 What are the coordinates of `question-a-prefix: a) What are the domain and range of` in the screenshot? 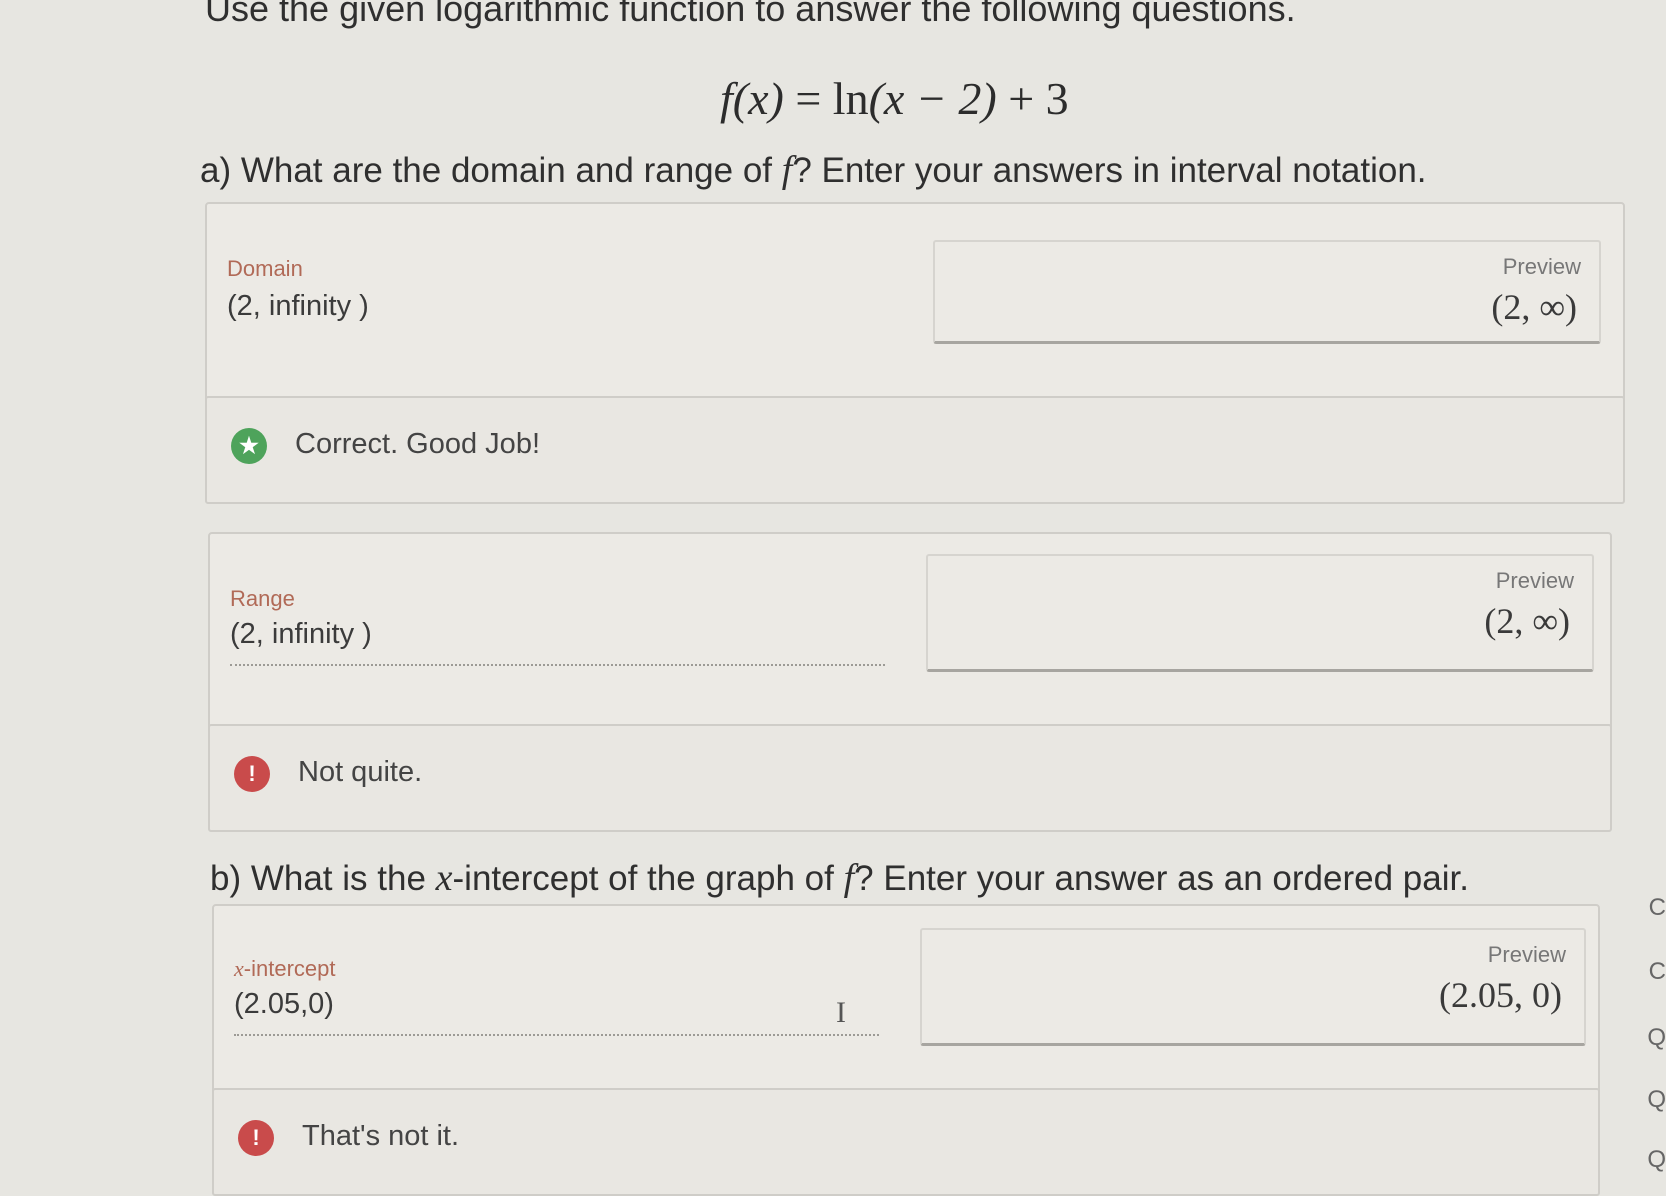 It's located at (491, 170).